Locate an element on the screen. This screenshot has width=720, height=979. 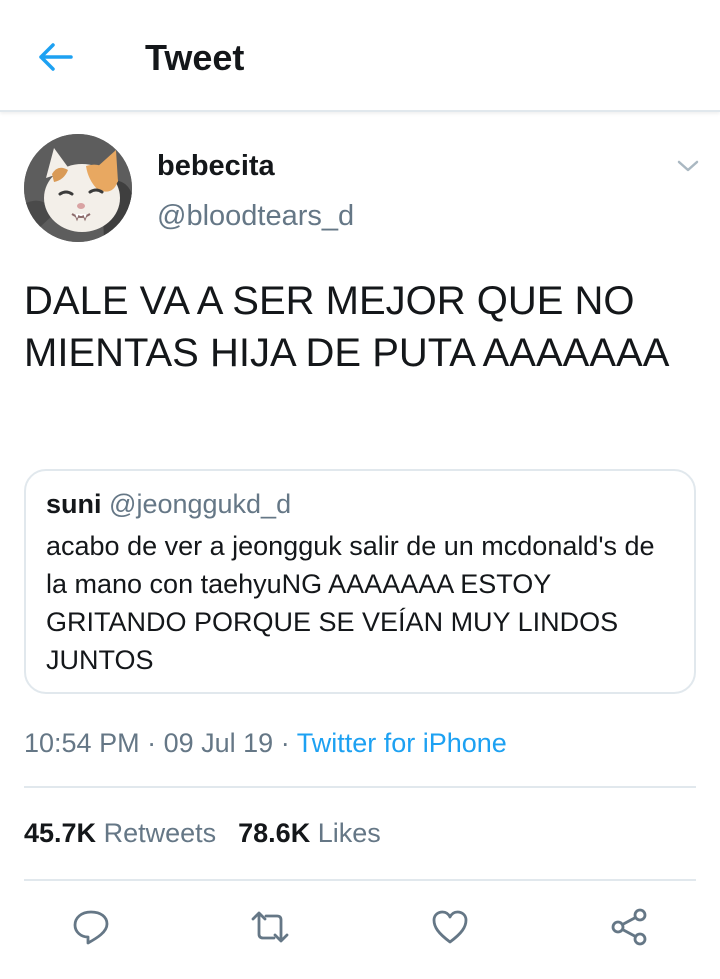
chevron-down-icon is located at coordinates (688, 166).